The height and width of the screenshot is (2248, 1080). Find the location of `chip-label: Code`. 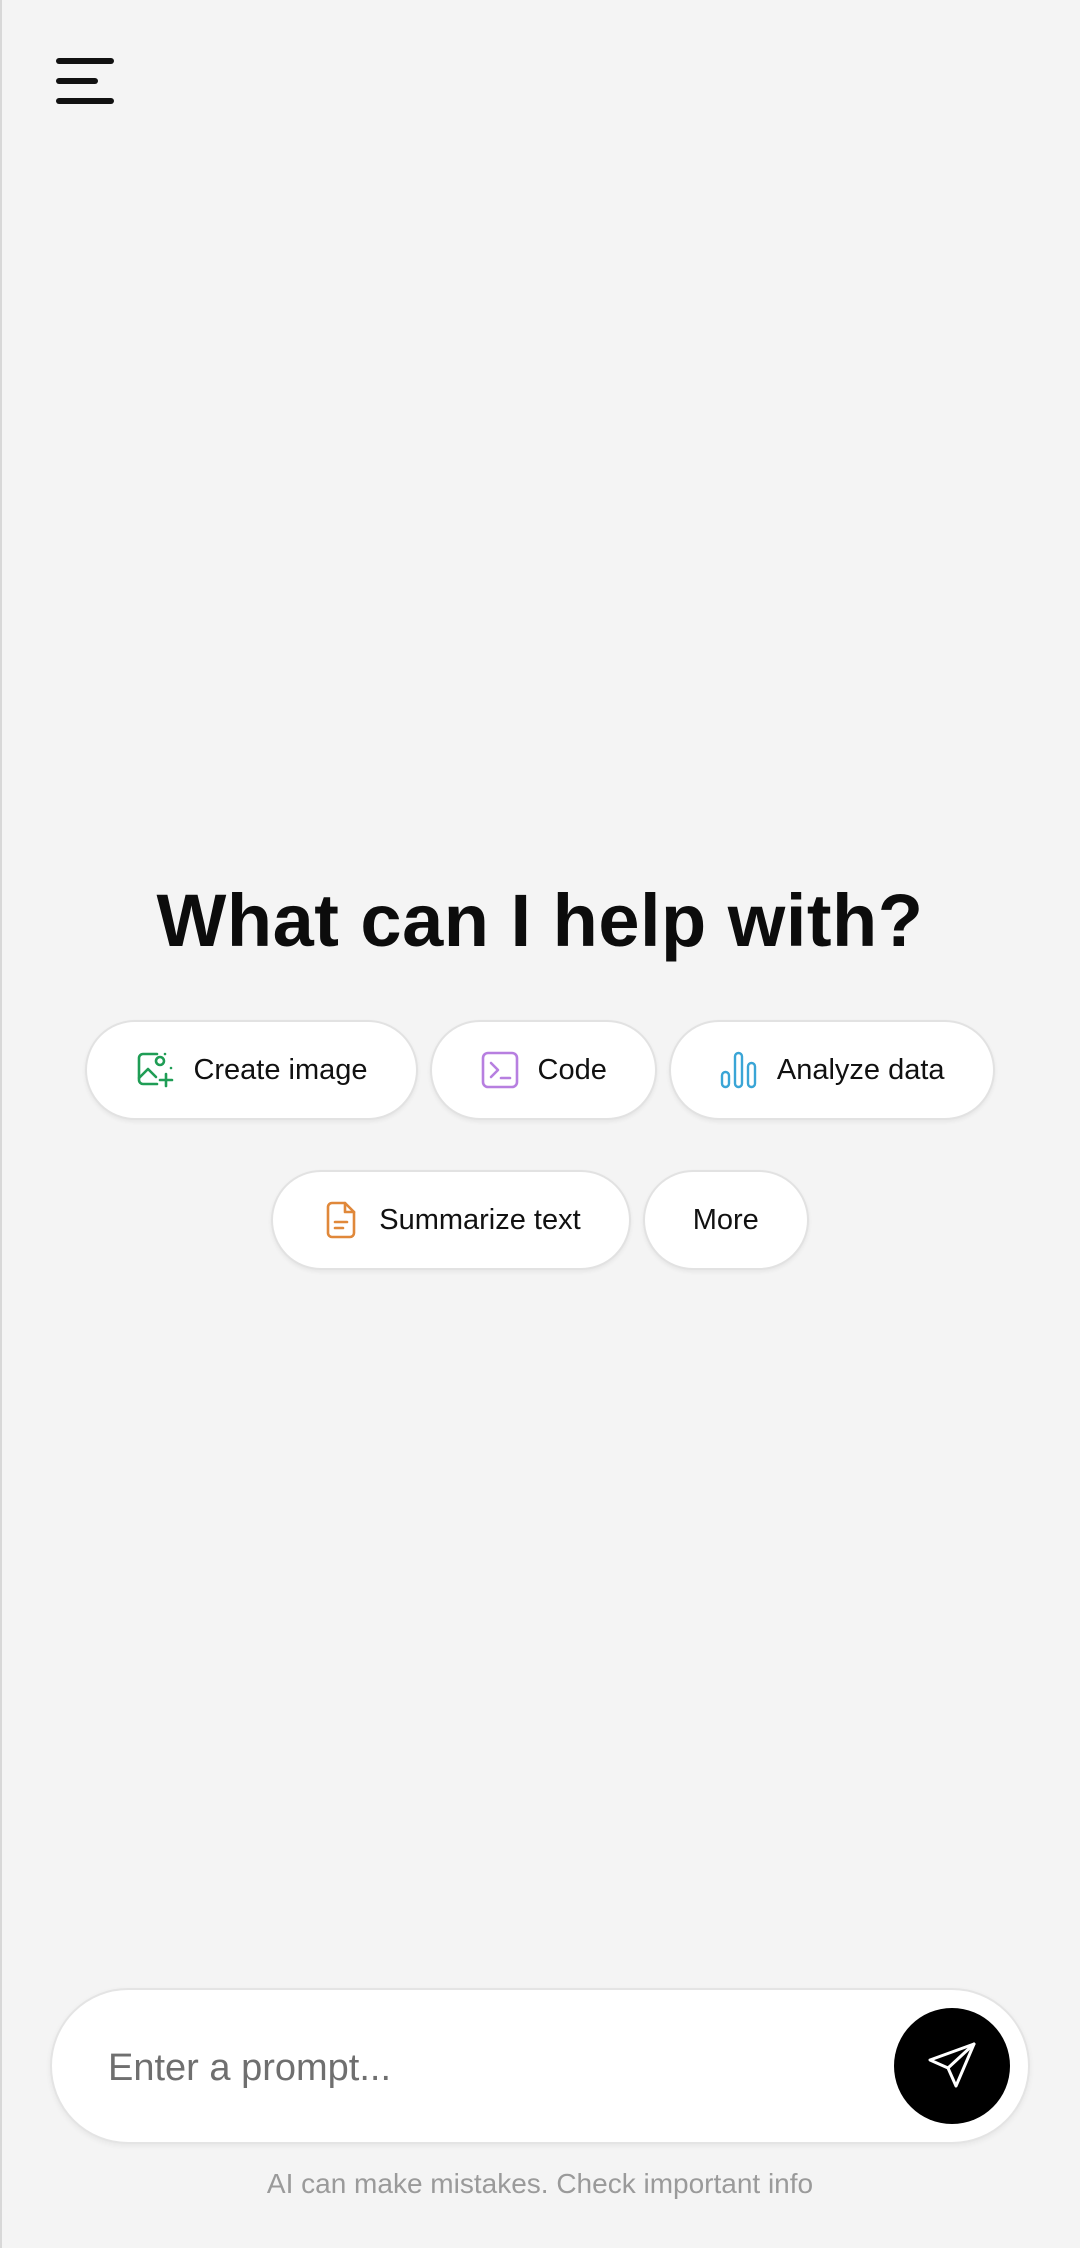

chip-label: Code is located at coordinates (572, 1069).